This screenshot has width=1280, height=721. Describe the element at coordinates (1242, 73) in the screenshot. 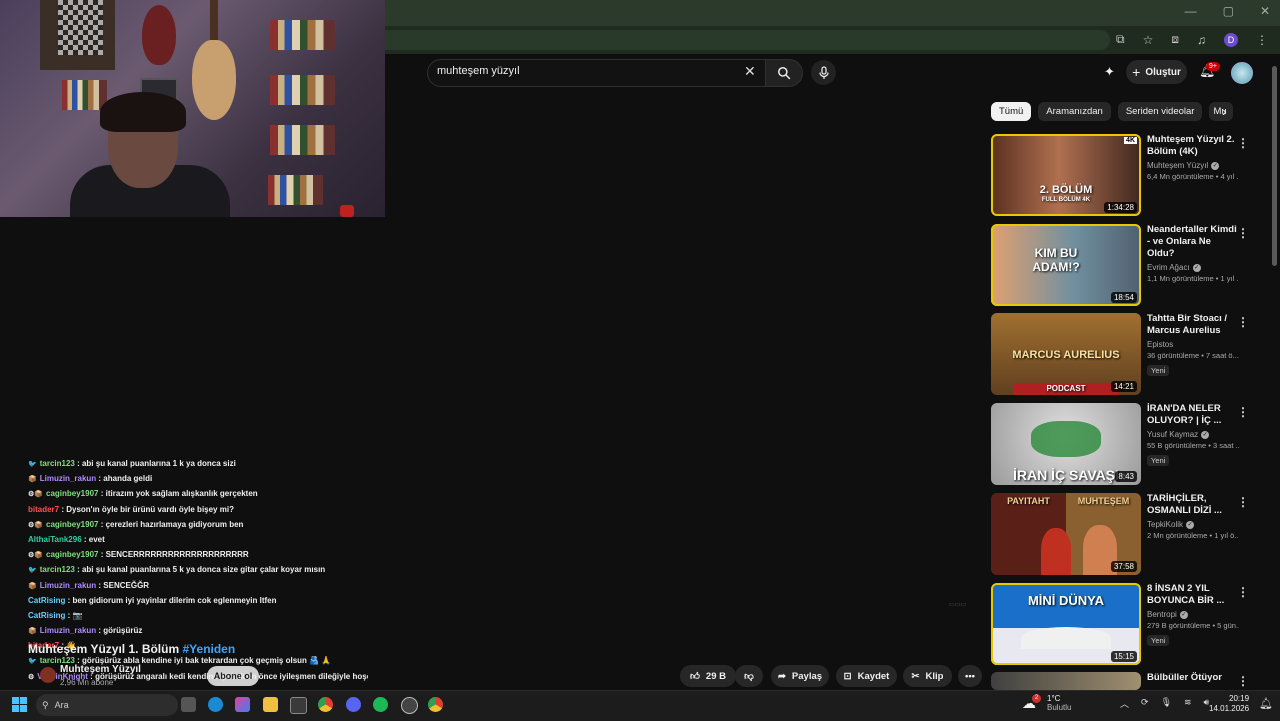

I see `user-avatar` at that location.